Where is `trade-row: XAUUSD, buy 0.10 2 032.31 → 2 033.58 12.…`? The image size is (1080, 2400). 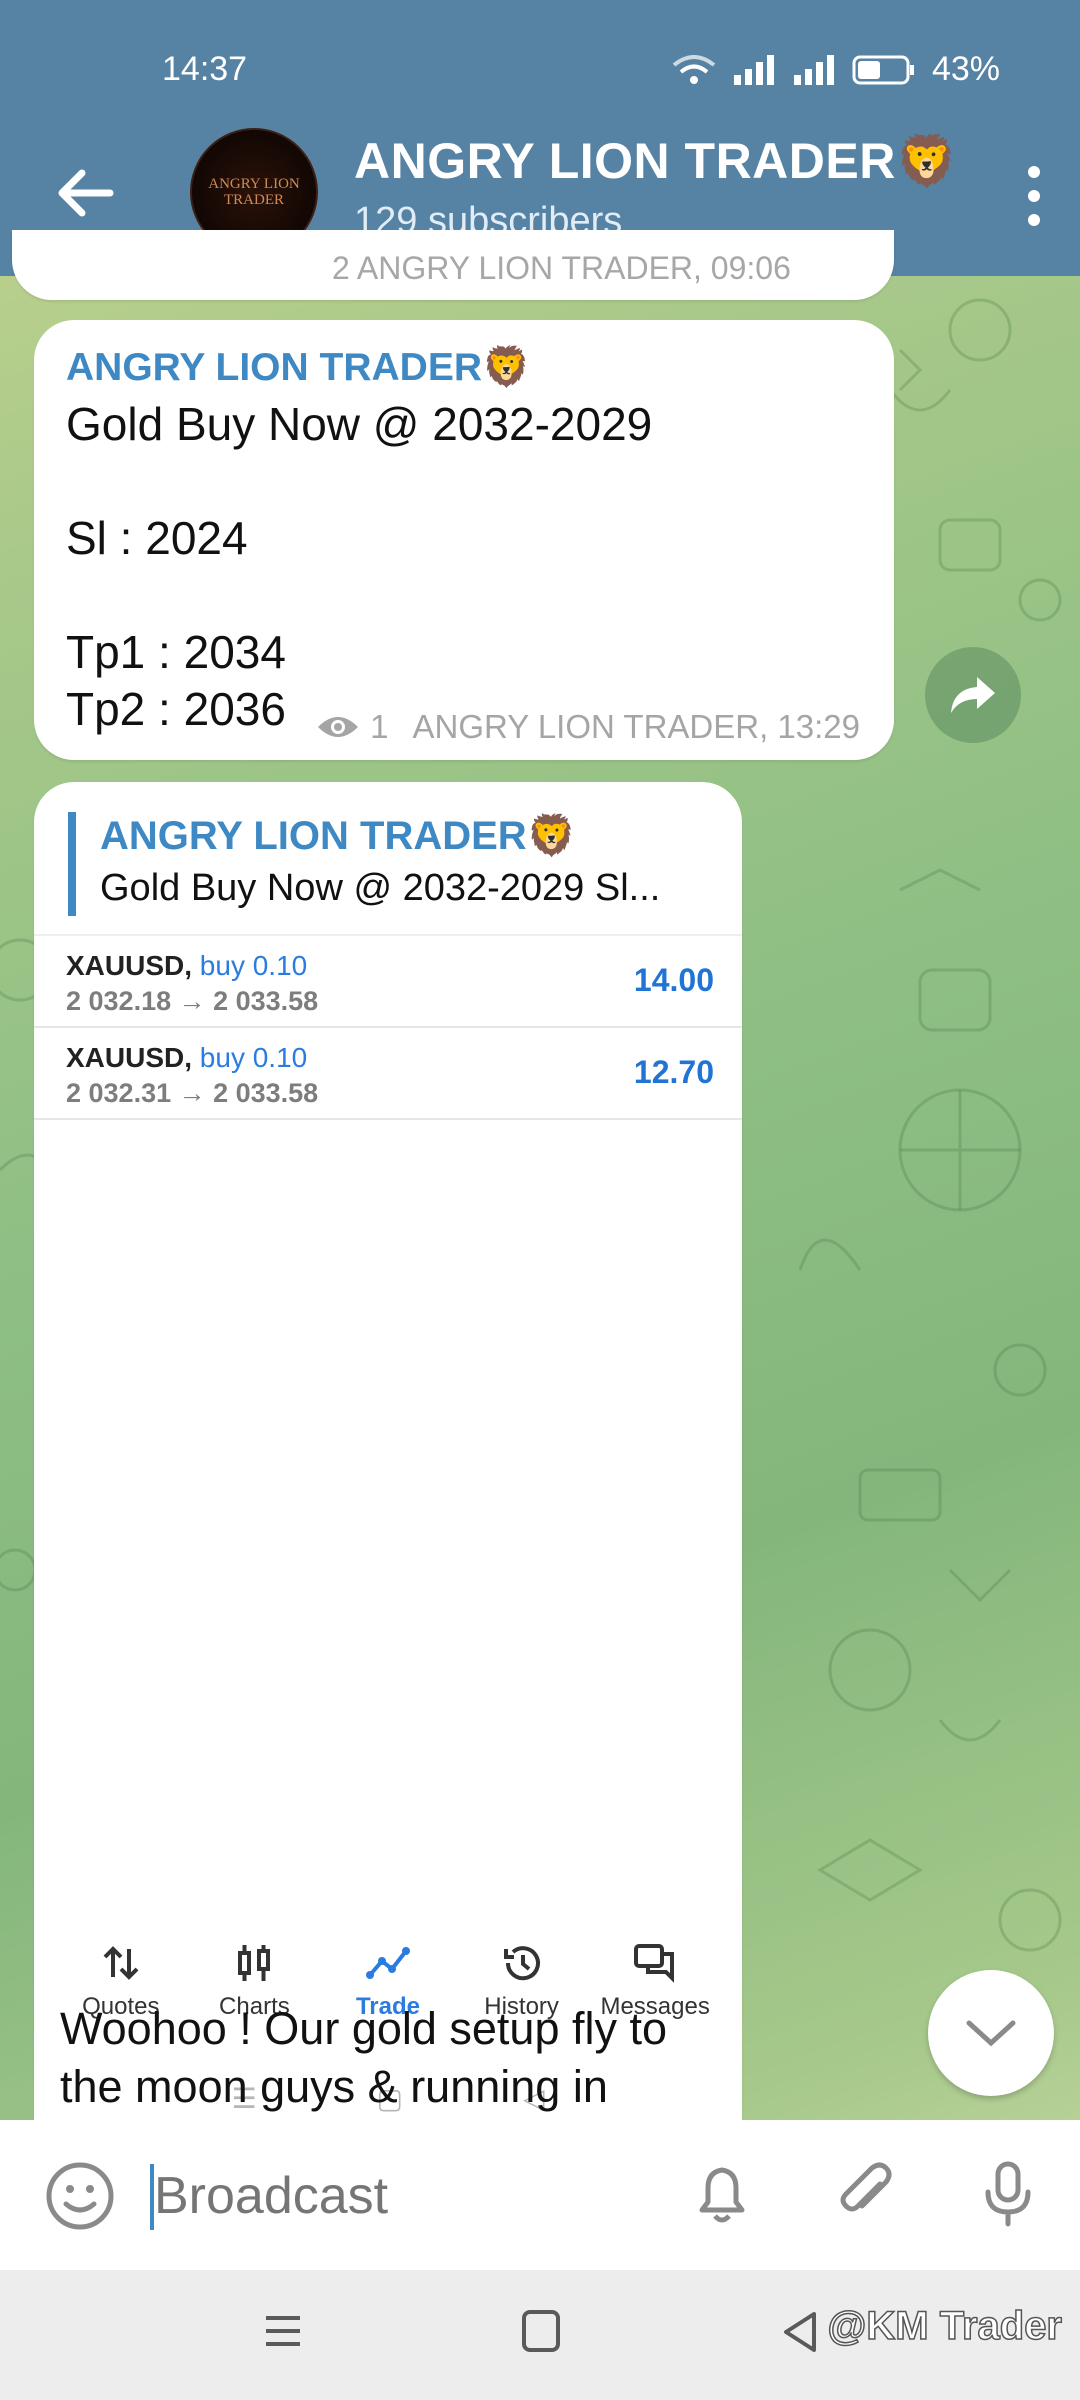
trade-row: XAUUSD, buy 0.10 2 032.31 → 2 033.58 12.… is located at coordinates (388, 1074).